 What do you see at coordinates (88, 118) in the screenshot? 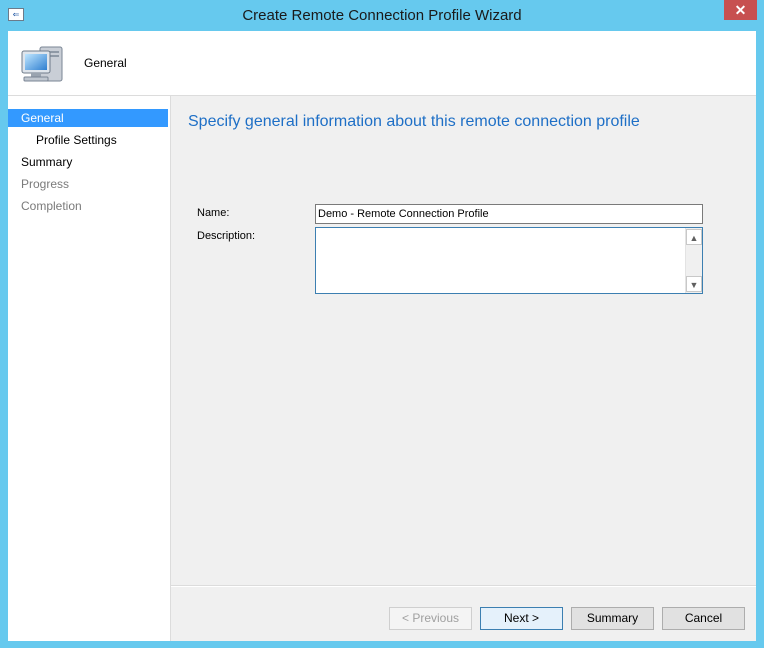
I see `step-general: General` at bounding box center [88, 118].